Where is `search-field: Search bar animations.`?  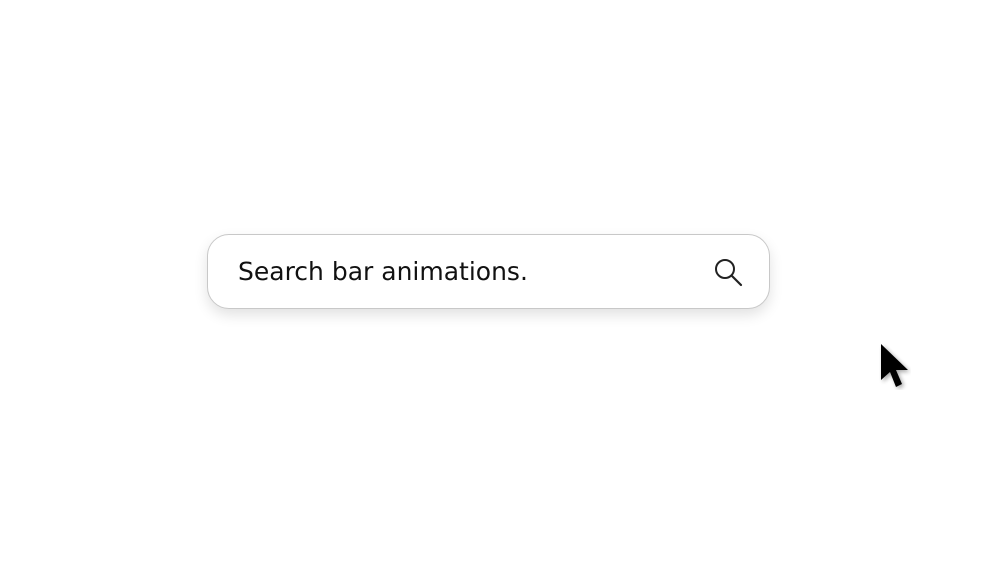
search-field: Search bar animations. is located at coordinates (488, 271).